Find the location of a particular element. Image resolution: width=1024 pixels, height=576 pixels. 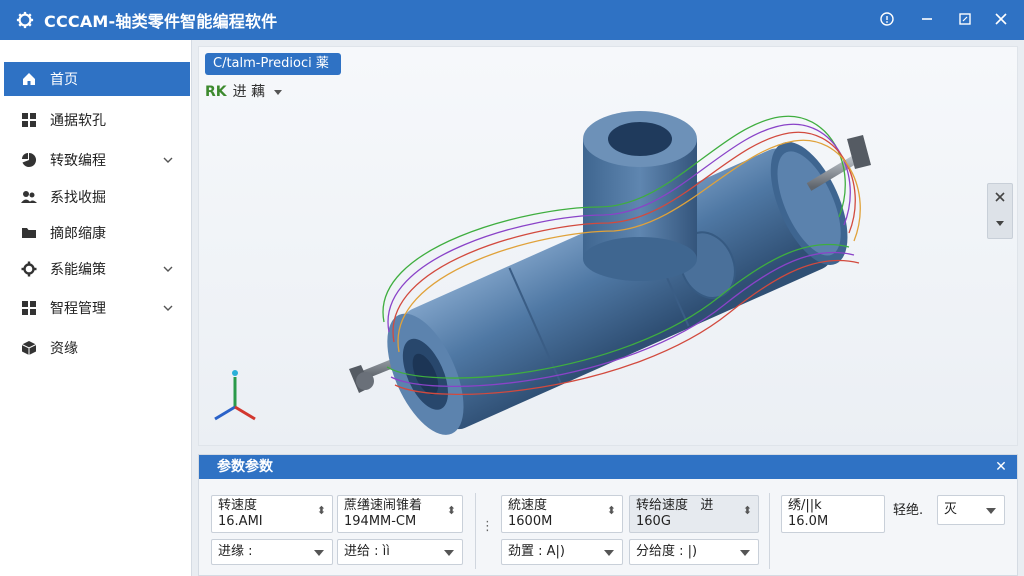

feed-speed-field: 转给速度 进 160G ⬍ is located at coordinates (694, 514).